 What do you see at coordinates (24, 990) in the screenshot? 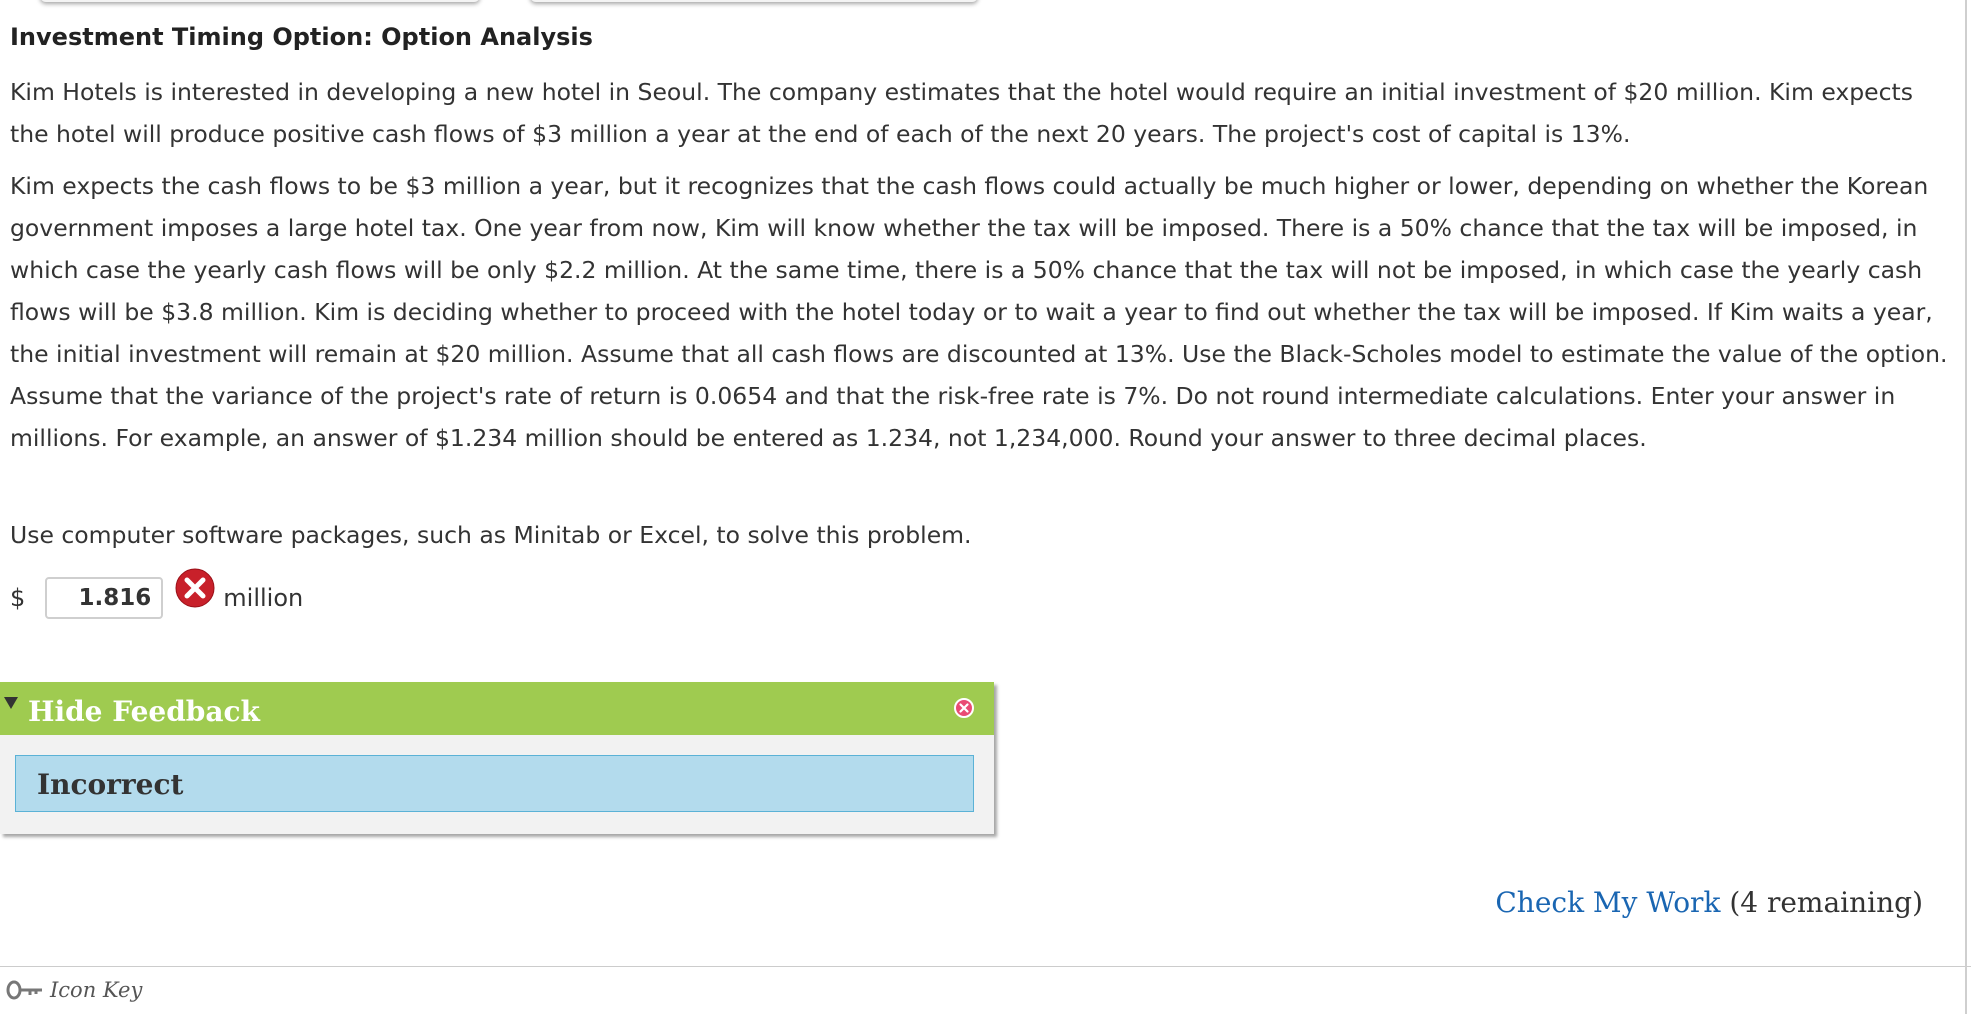
I see `key-icon` at bounding box center [24, 990].